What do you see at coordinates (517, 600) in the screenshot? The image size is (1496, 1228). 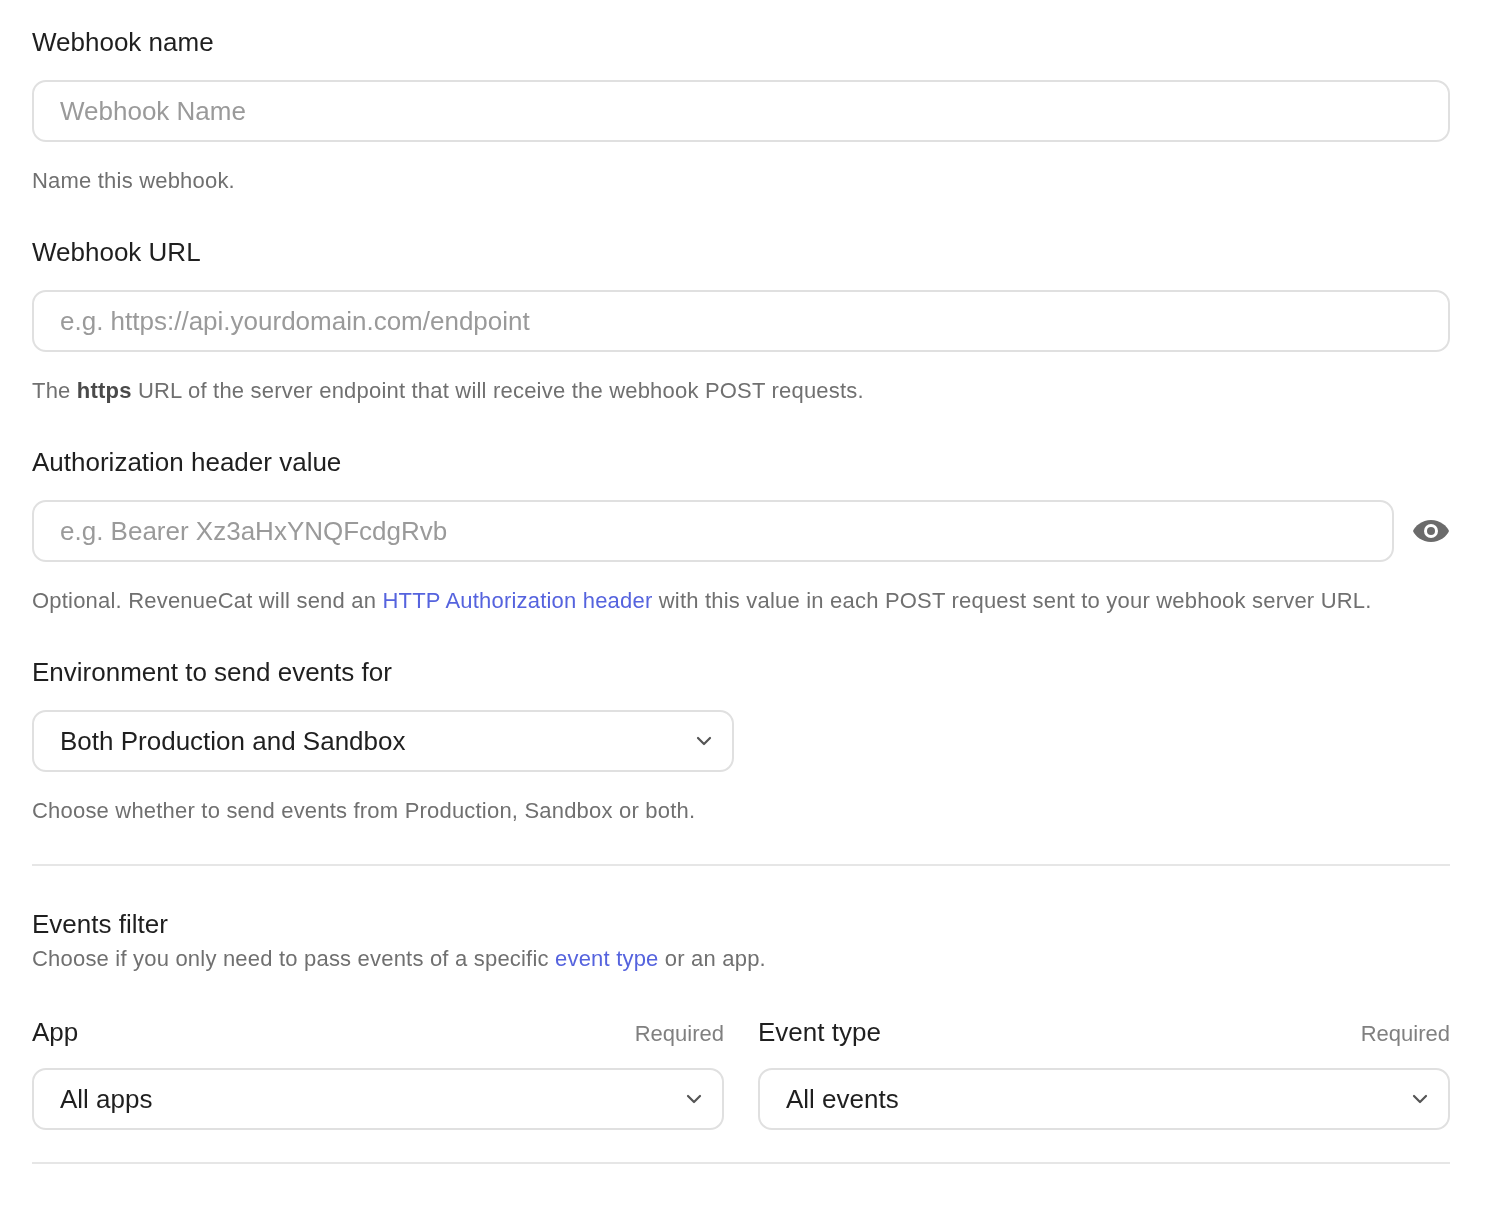 I see `help-link: HTTP Authorization header` at bounding box center [517, 600].